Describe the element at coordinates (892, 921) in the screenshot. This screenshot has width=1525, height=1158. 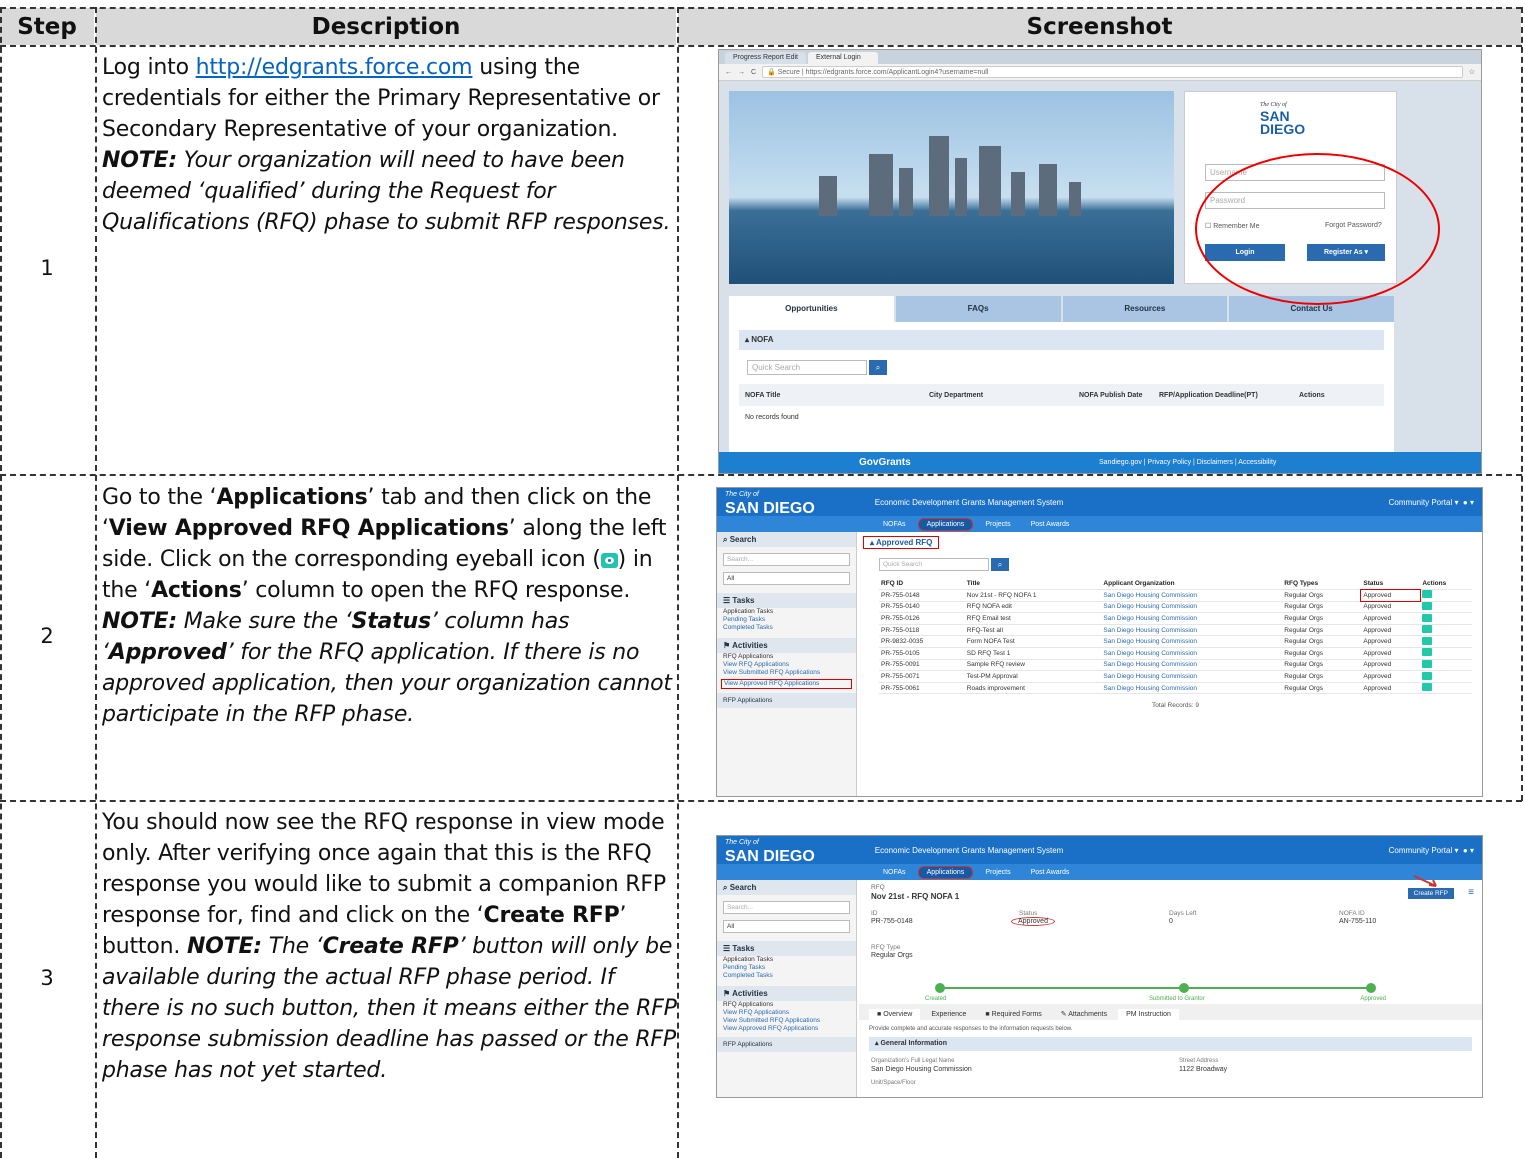
I see `id-value: PR-755-0148` at that location.